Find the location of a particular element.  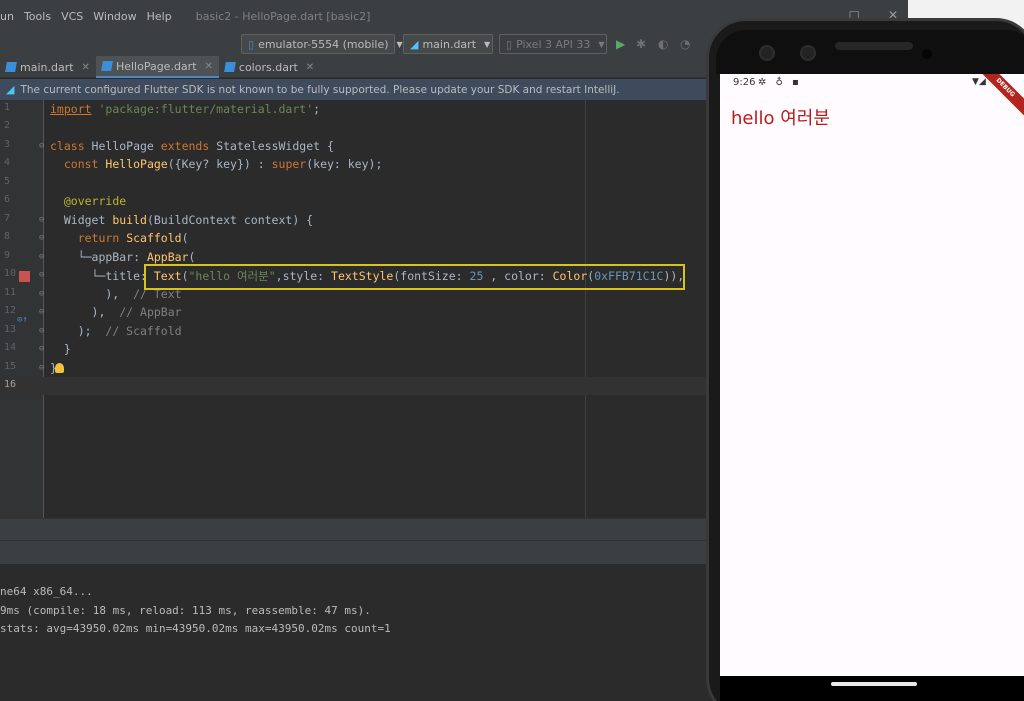

tab-main-dart: main.dart ✕ is located at coordinates (48, 67).